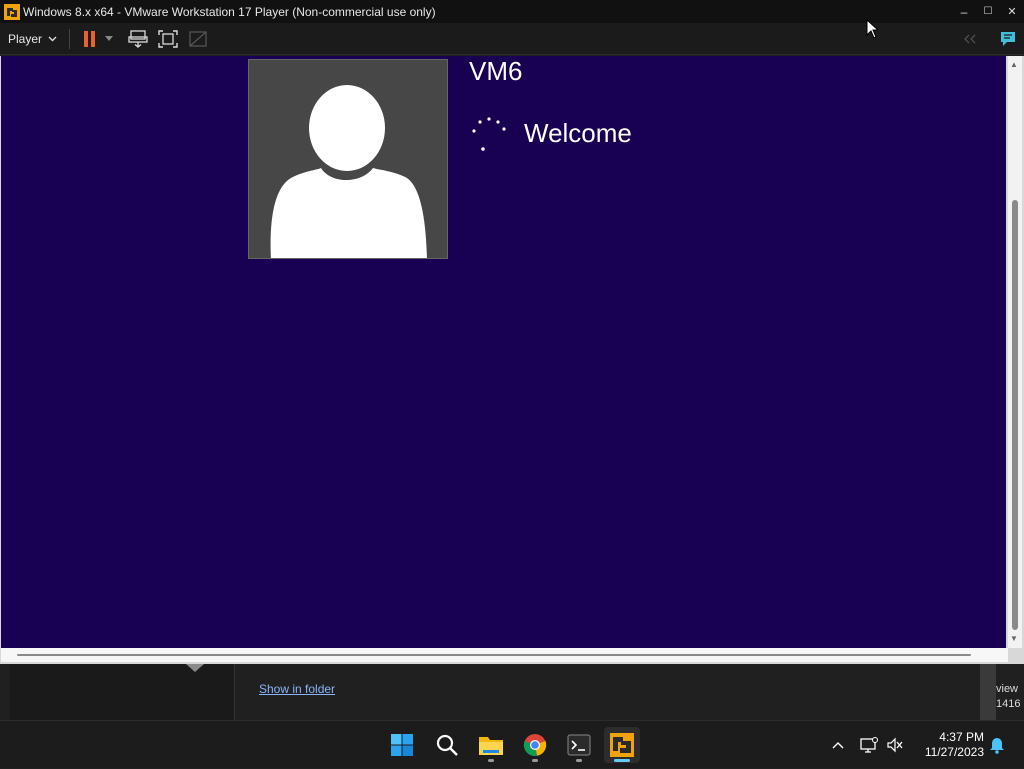 The image size is (1024, 769). I want to click on vertical-scrollbar-thumb, so click(1015, 415).